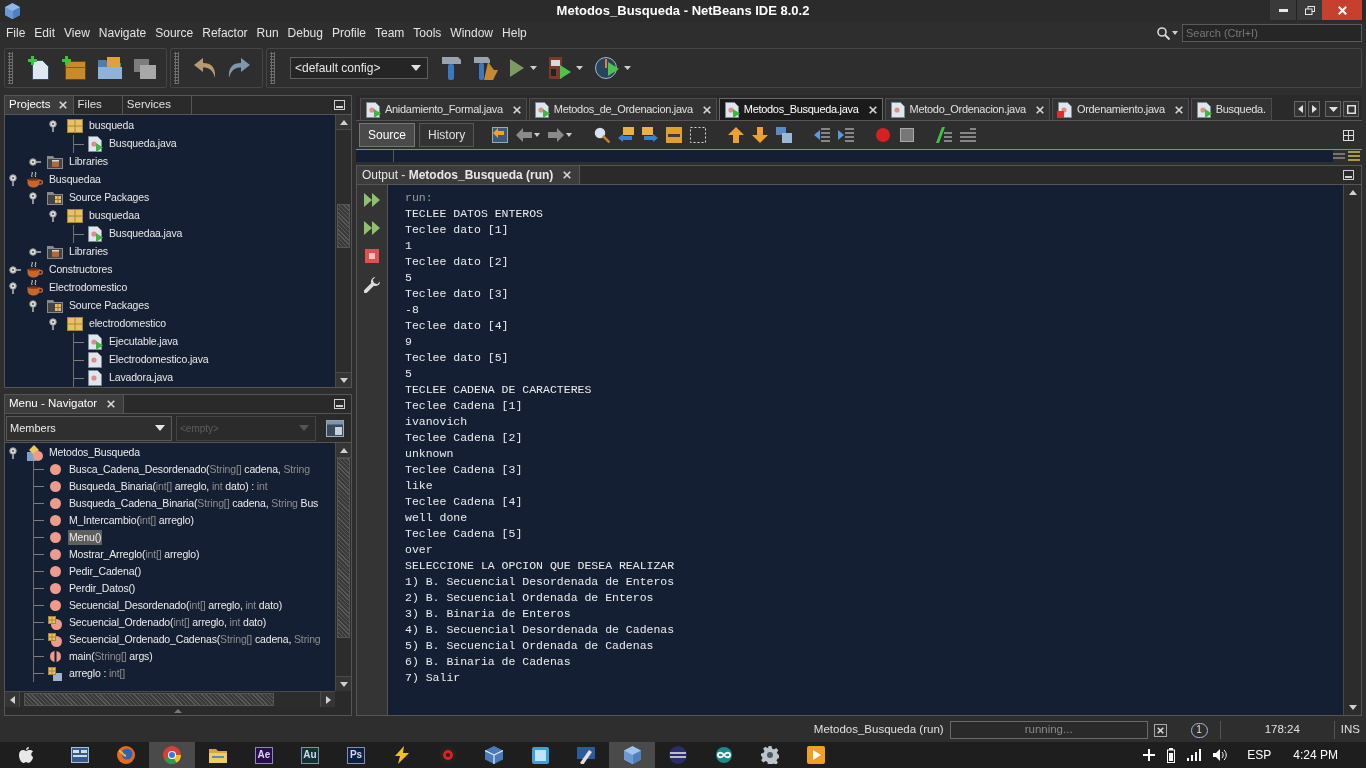 This screenshot has width=1366, height=768. Describe the element at coordinates (85, 537) in the screenshot. I see `member-label: Menu()` at that location.